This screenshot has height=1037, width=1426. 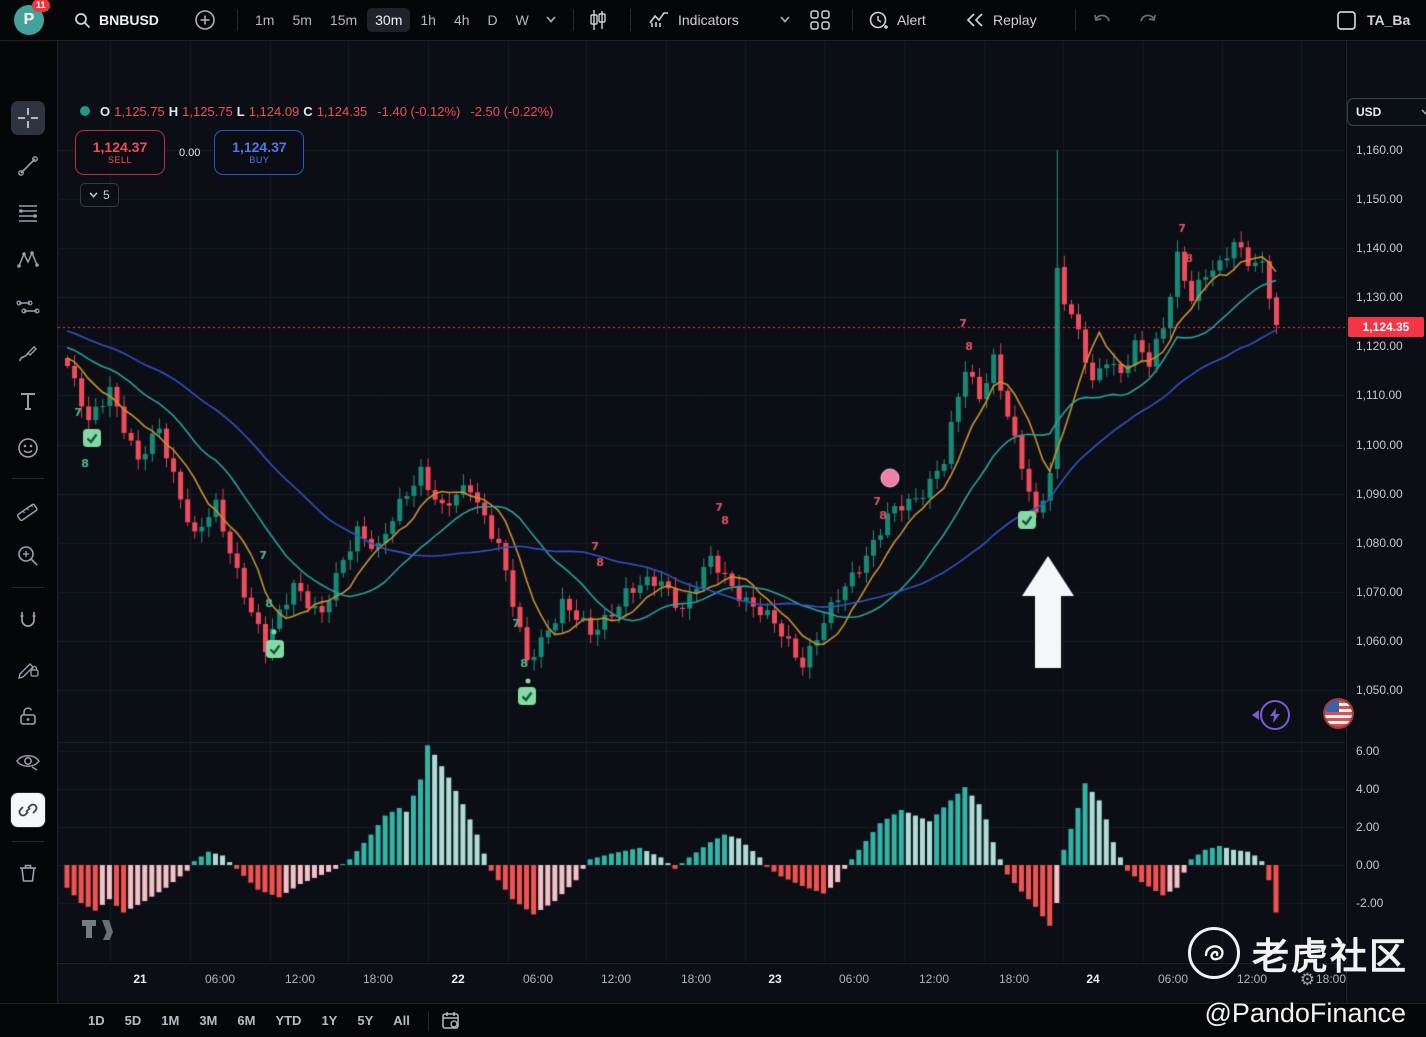 What do you see at coordinates (365, 1020) in the screenshot?
I see `range-5y: 5Y` at bounding box center [365, 1020].